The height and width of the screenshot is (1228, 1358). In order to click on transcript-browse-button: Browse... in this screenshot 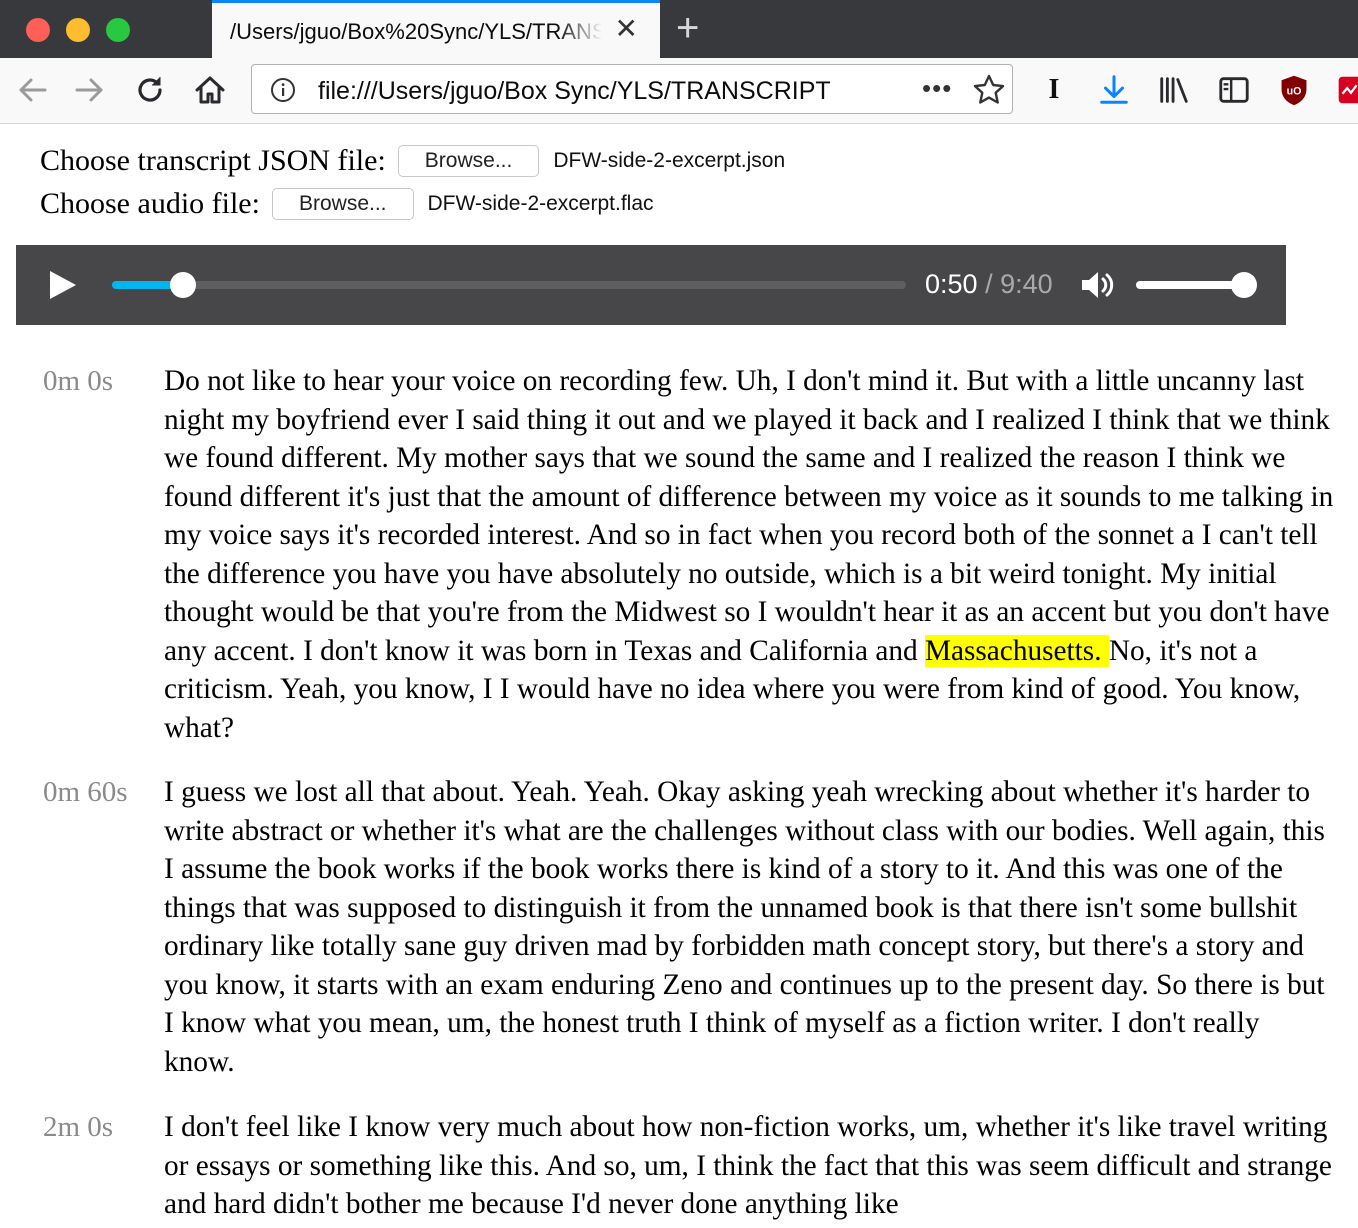, I will do `click(468, 161)`.